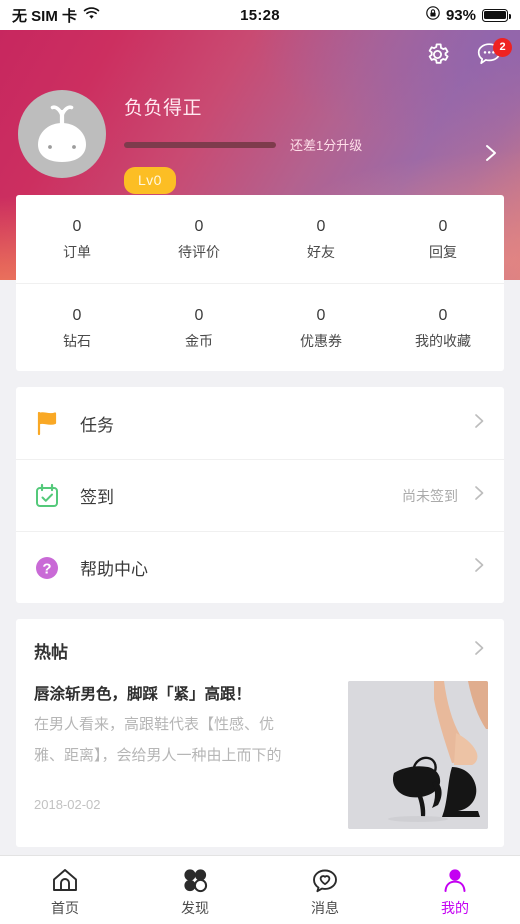 The height and width of the screenshot is (924, 520). I want to click on messages-button: 2, so click(493, 55).